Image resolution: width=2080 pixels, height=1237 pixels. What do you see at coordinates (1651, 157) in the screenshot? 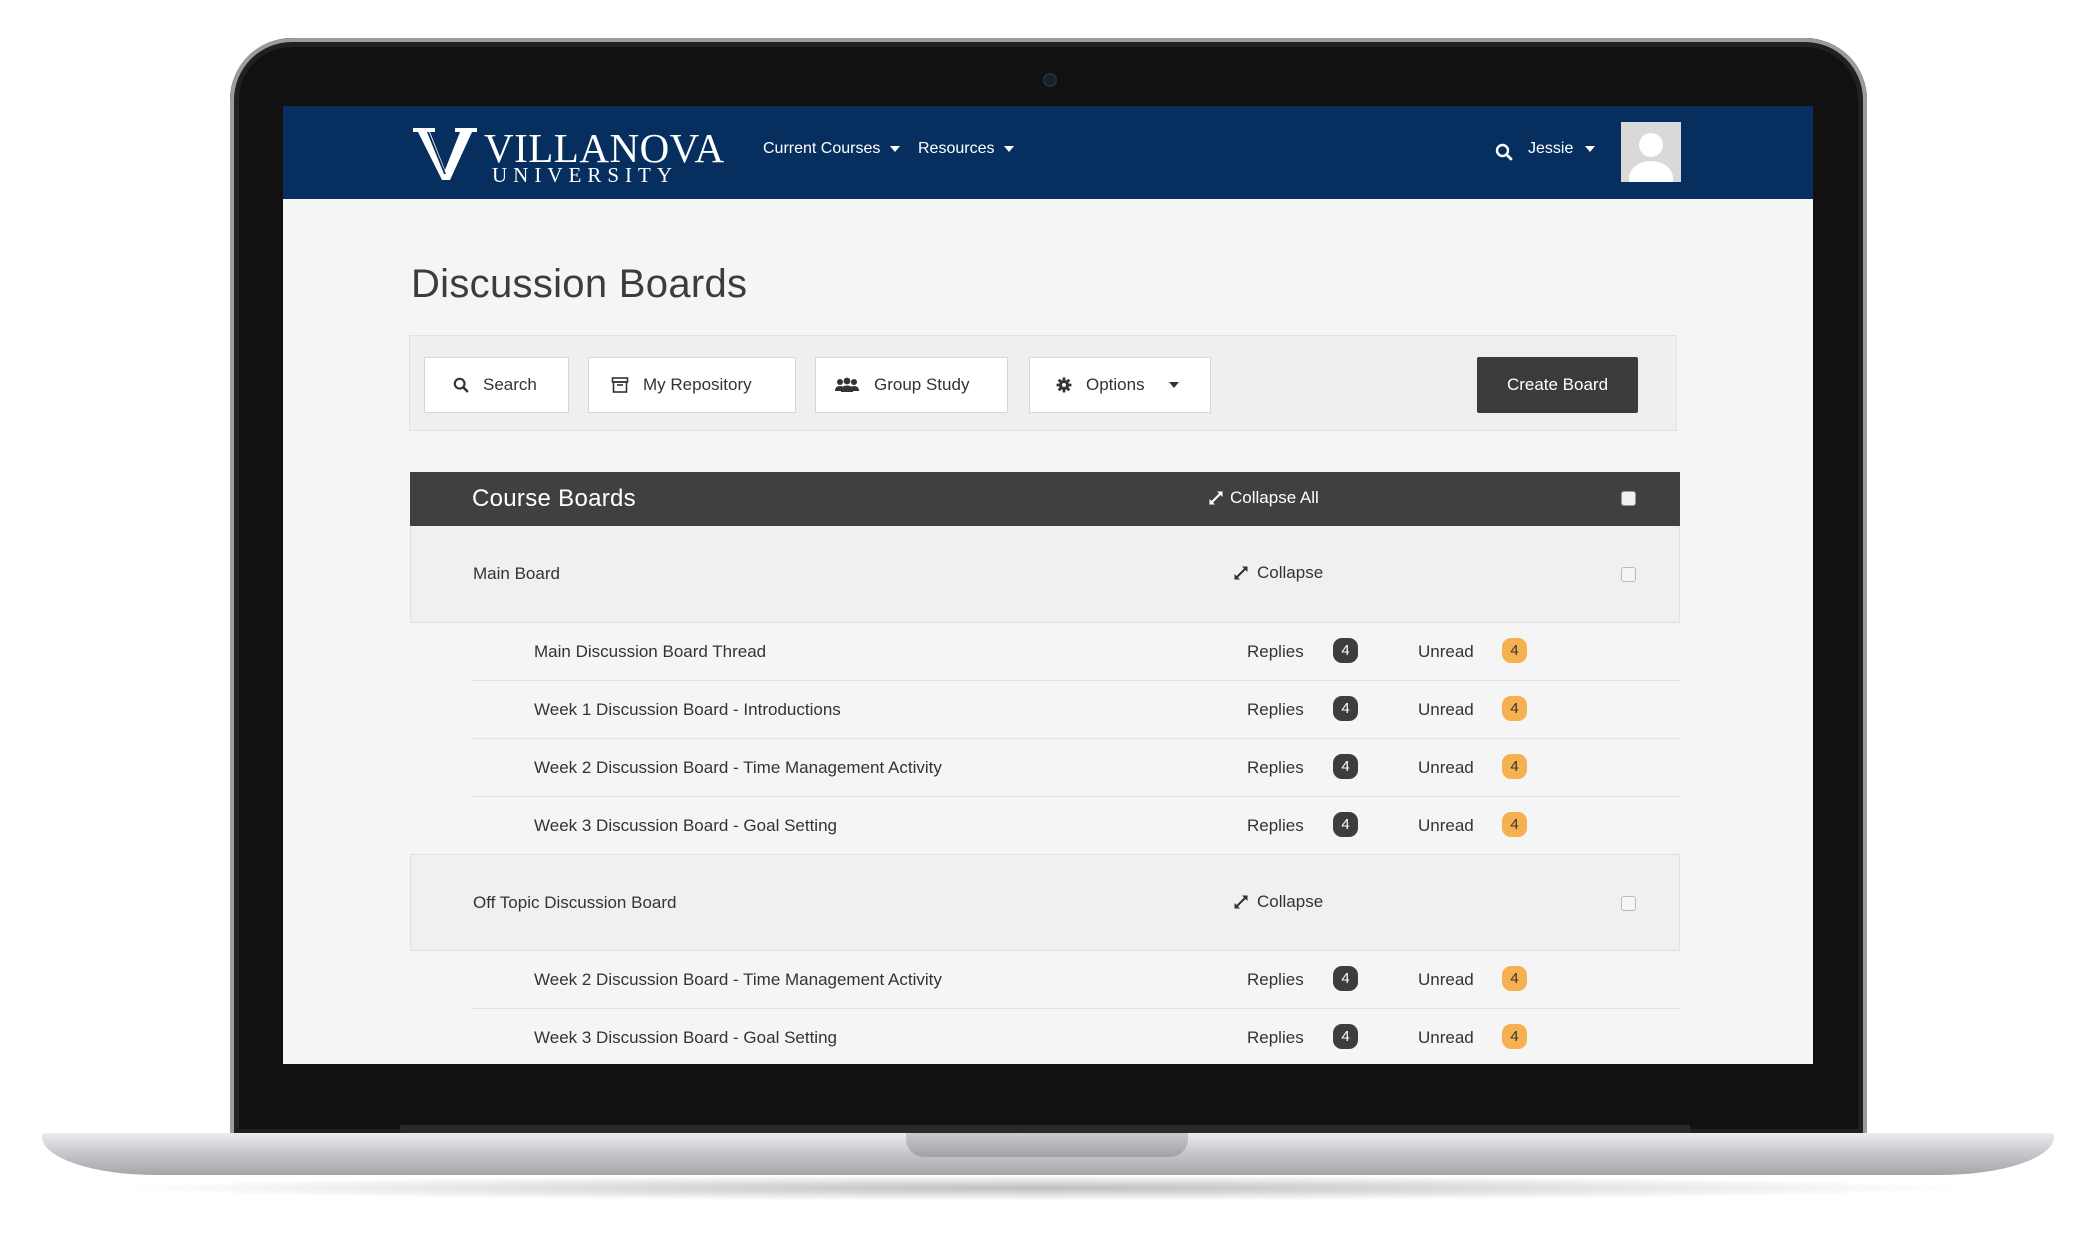
I see `user-silhouette-icon` at bounding box center [1651, 157].